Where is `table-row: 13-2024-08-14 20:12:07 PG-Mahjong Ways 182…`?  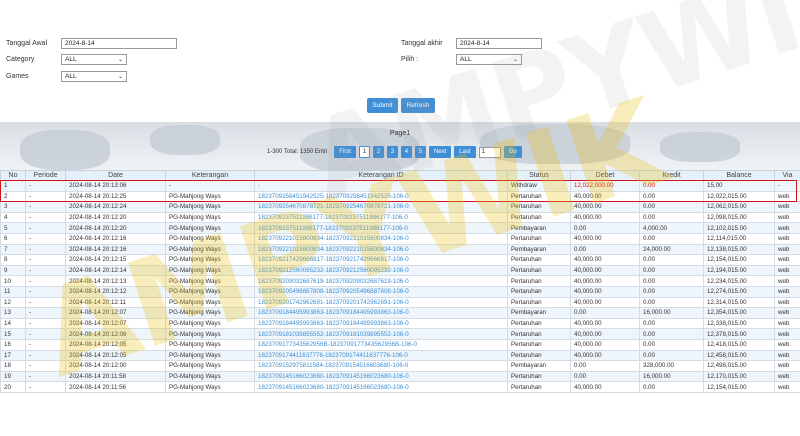 table-row: 13-2024-08-14 20:12:07 PG-Mahjong Ways 182… is located at coordinates (400, 313).